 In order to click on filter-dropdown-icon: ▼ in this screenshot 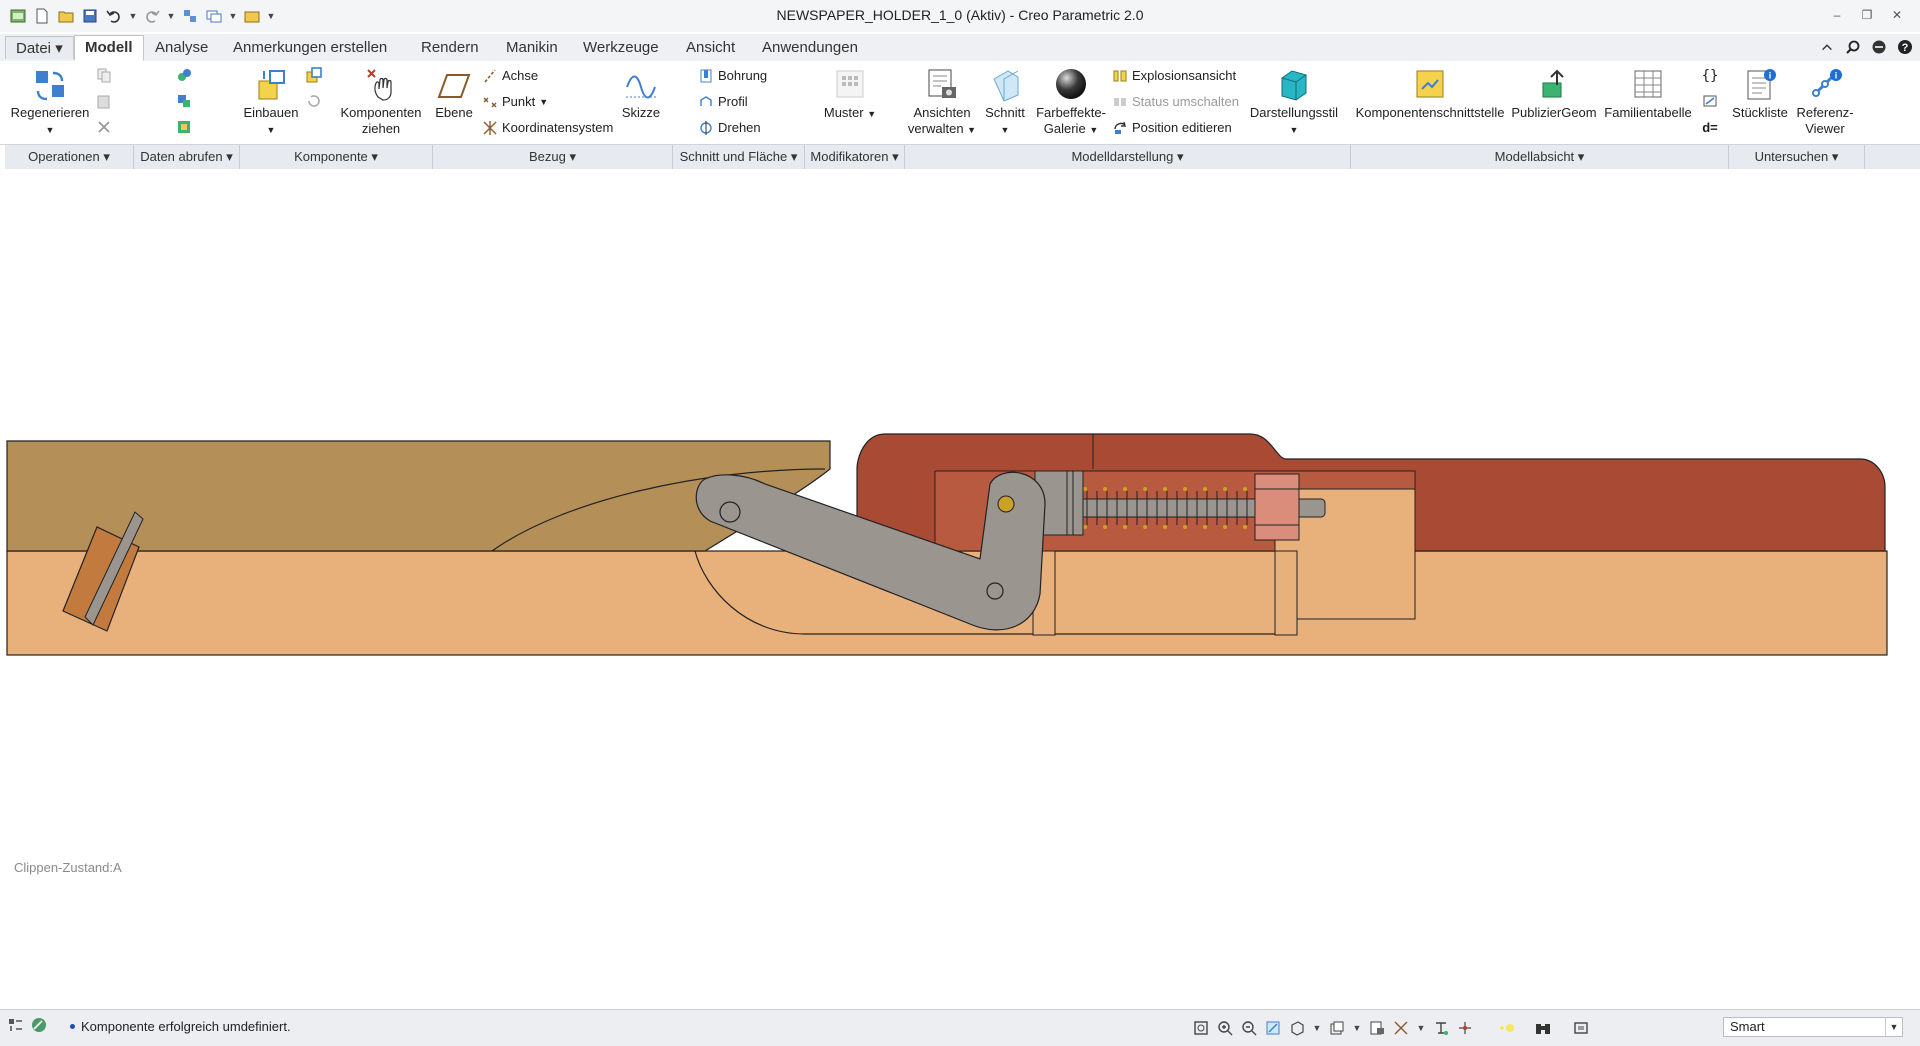, I will do `click(1893, 1027)`.